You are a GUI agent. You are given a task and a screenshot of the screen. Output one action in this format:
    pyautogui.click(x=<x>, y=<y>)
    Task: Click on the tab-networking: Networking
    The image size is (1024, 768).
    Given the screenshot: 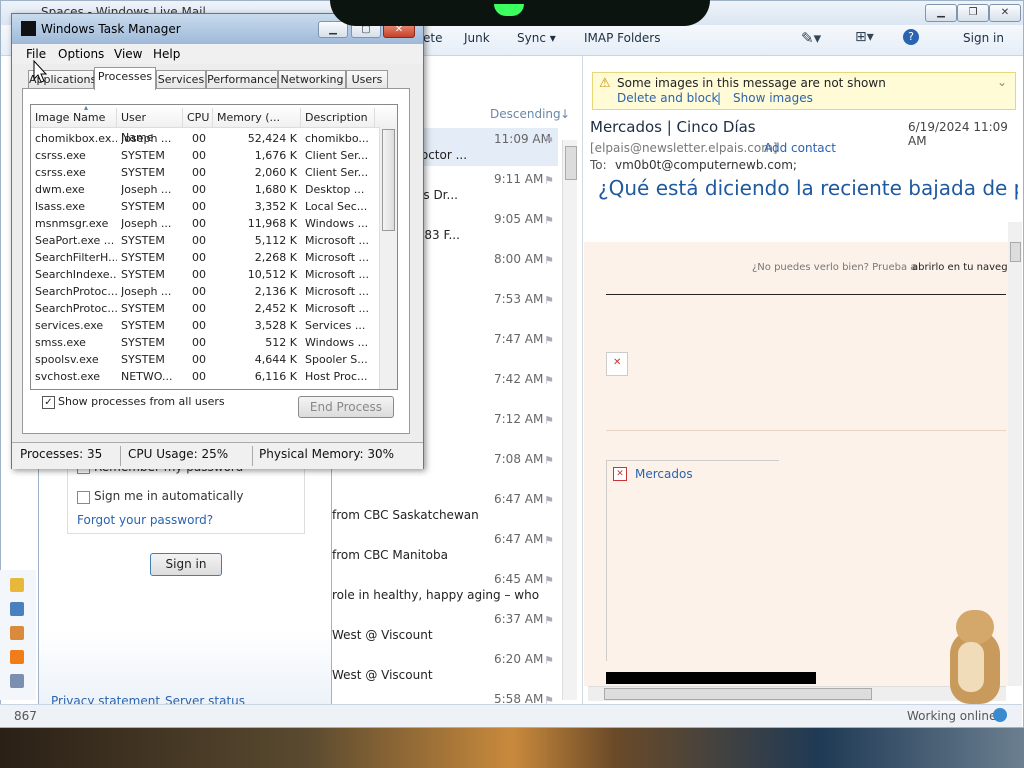 What is the action you would take?
    pyautogui.click(x=312, y=79)
    